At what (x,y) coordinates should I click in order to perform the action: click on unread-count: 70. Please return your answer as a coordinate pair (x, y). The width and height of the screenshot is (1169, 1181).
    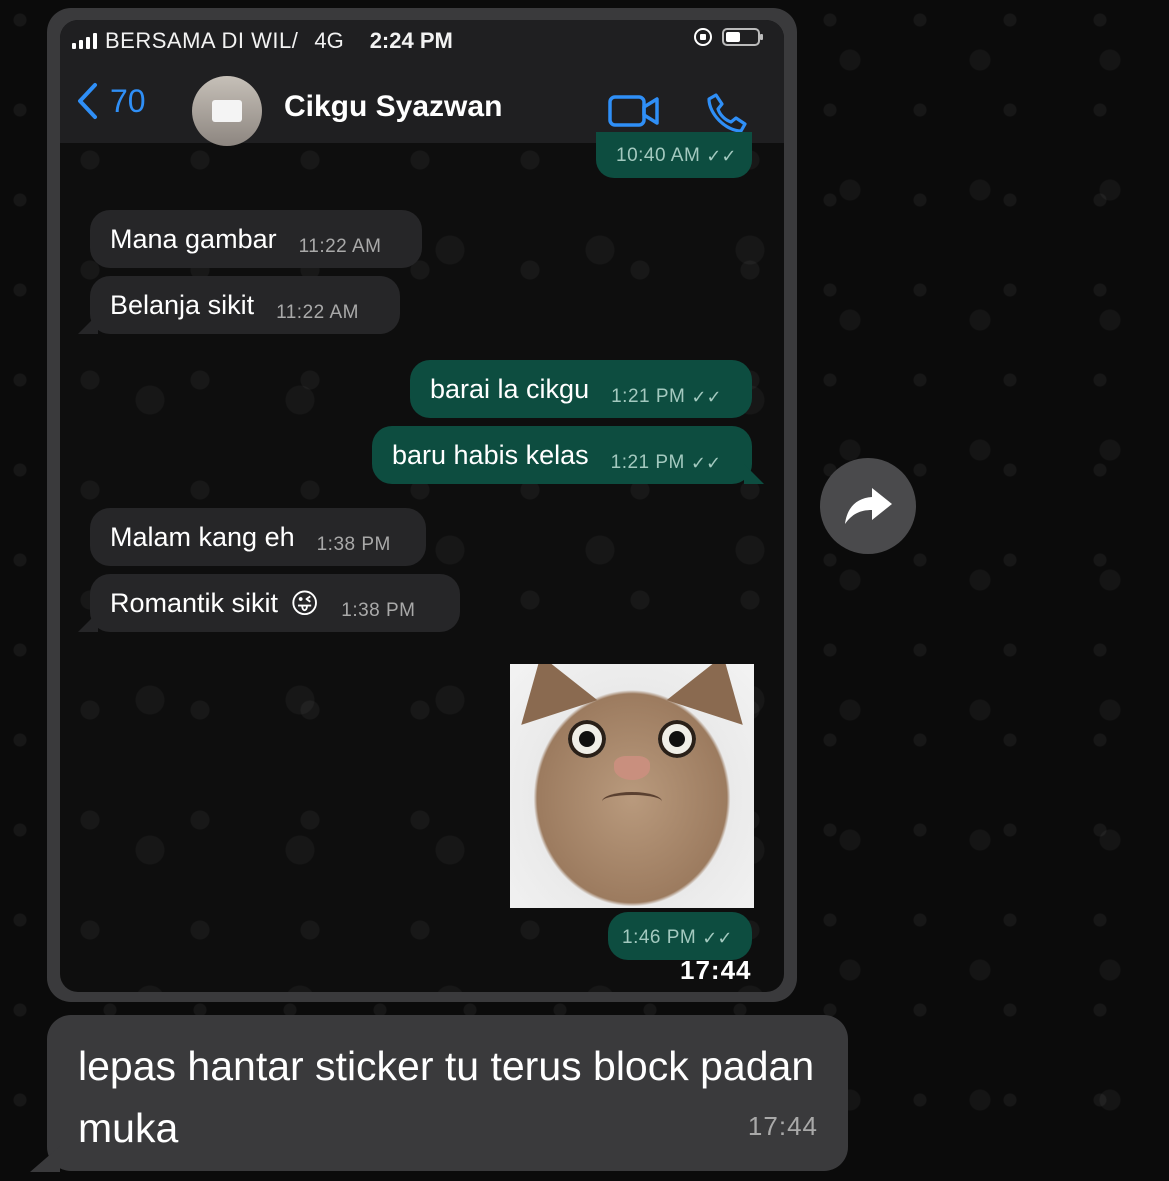
    Looking at the image, I should click on (128, 100).